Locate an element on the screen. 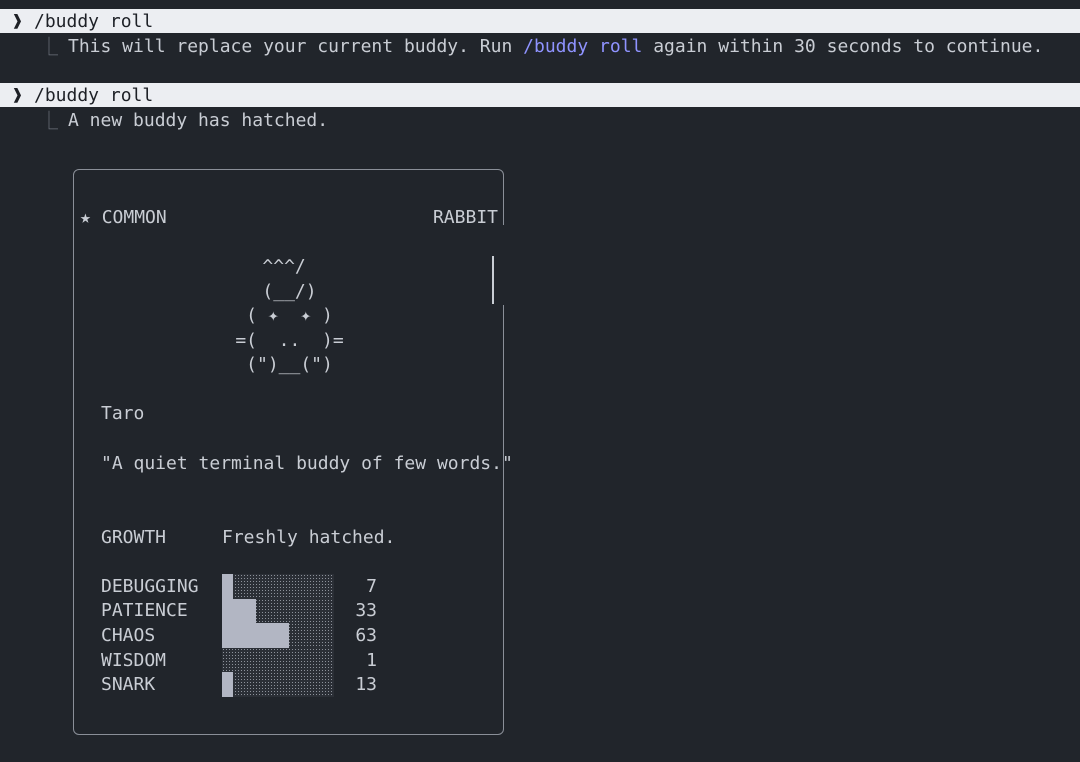 The image size is (1080, 762). stat-name: SNARK is located at coordinates (128, 685).